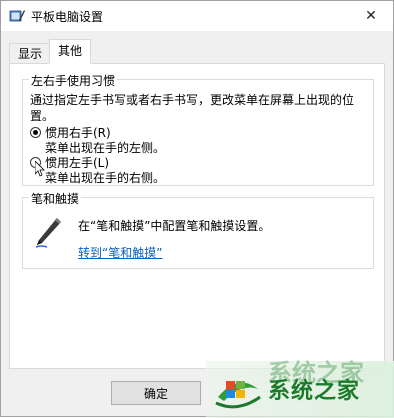 This screenshot has height=418, width=394. I want to click on tablet-pen-icon, so click(17, 16).